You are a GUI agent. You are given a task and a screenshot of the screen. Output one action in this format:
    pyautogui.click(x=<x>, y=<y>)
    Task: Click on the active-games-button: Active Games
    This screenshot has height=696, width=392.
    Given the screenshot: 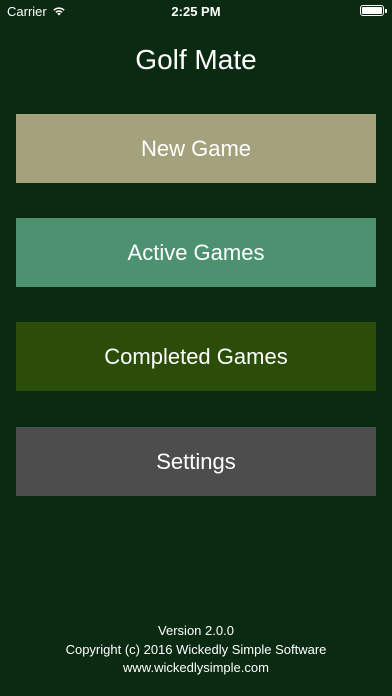 What is the action you would take?
    pyautogui.click(x=196, y=252)
    